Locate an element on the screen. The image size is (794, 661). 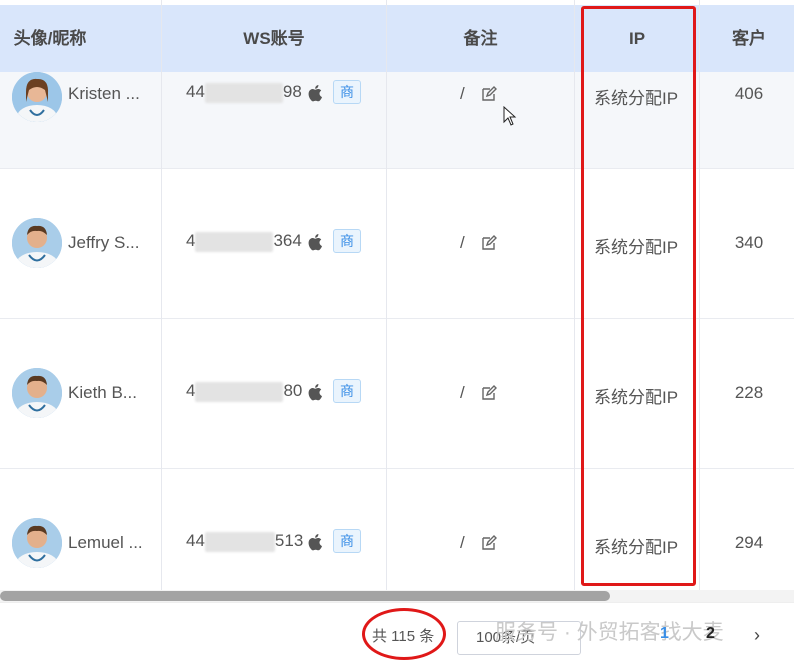
customer-count: 294 is located at coordinates (749, 542).